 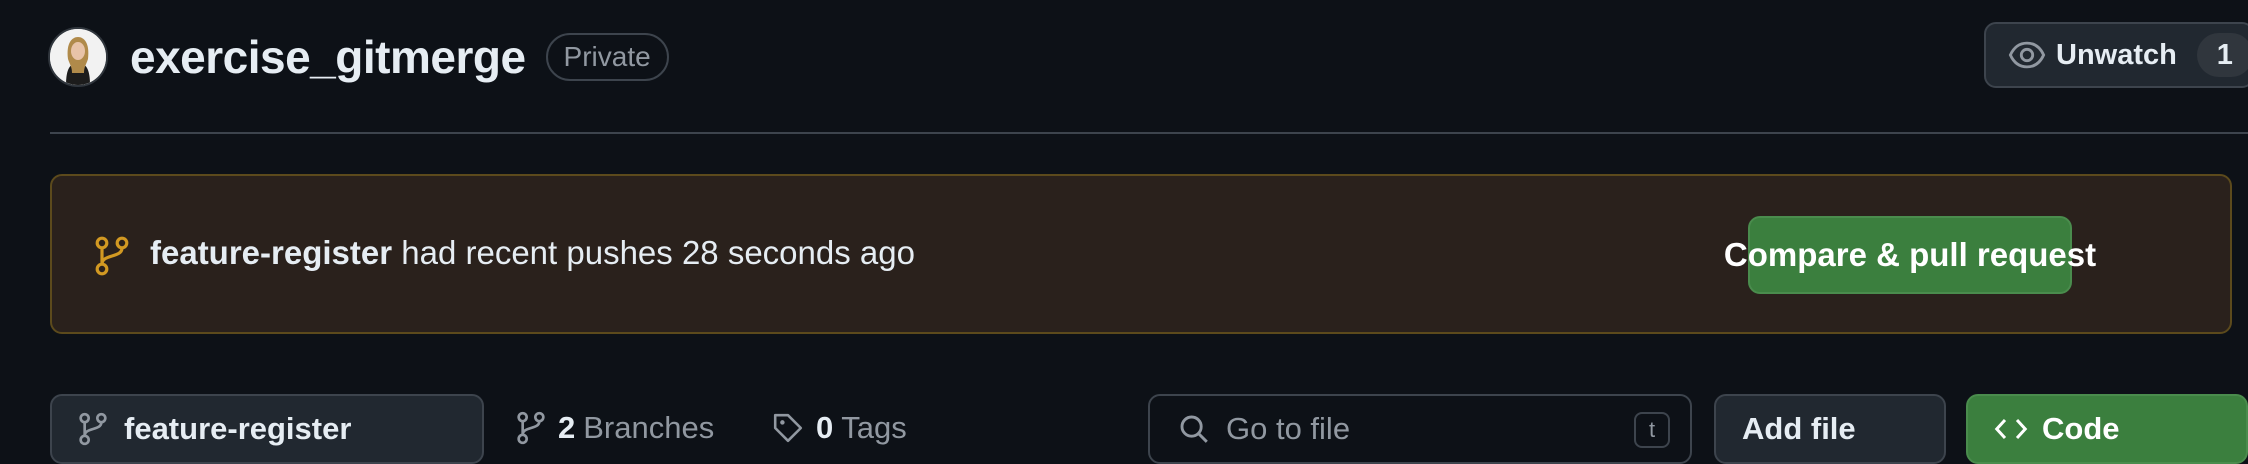 I want to click on unwatch-label: Unwatch, so click(x=2116, y=54).